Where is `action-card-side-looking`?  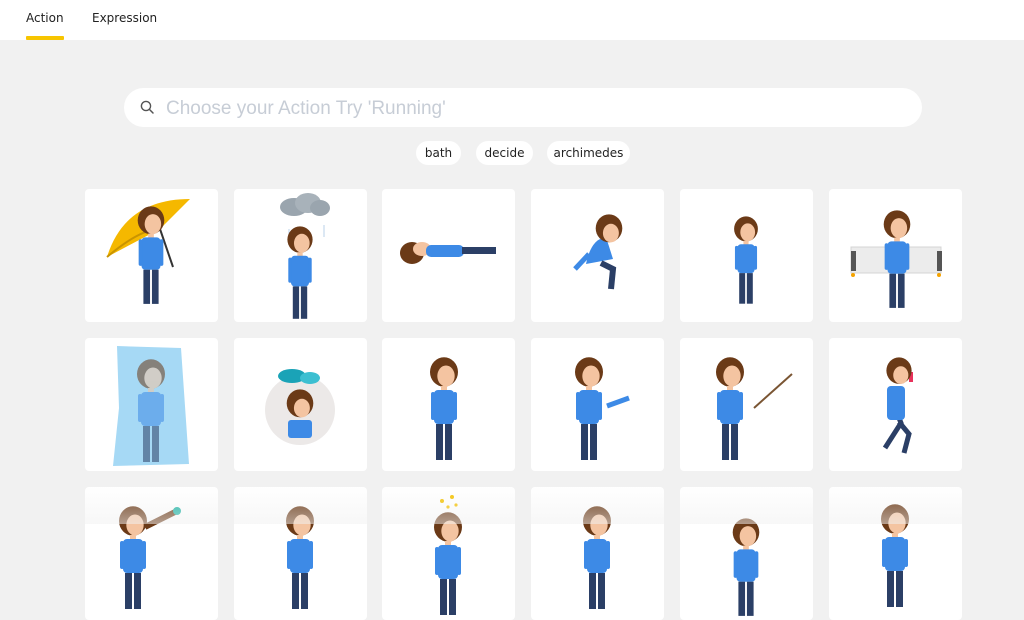
action-card-side-looking is located at coordinates (895, 553).